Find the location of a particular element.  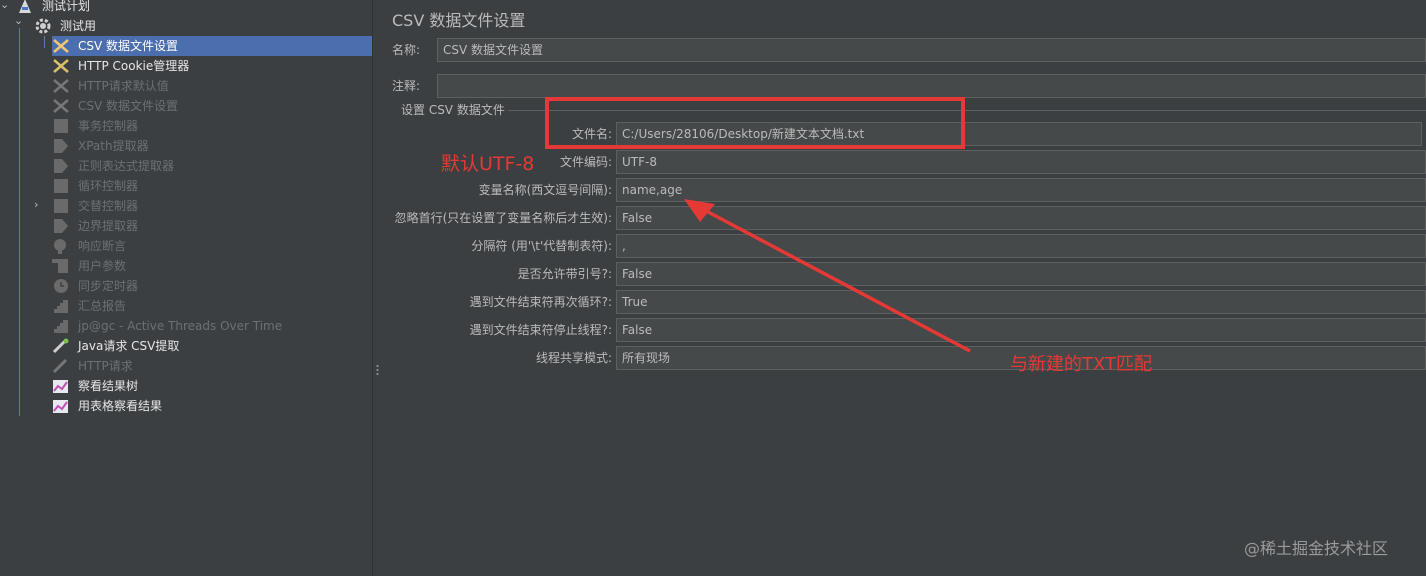

annotation-arrow-icon is located at coordinates (827, 276).